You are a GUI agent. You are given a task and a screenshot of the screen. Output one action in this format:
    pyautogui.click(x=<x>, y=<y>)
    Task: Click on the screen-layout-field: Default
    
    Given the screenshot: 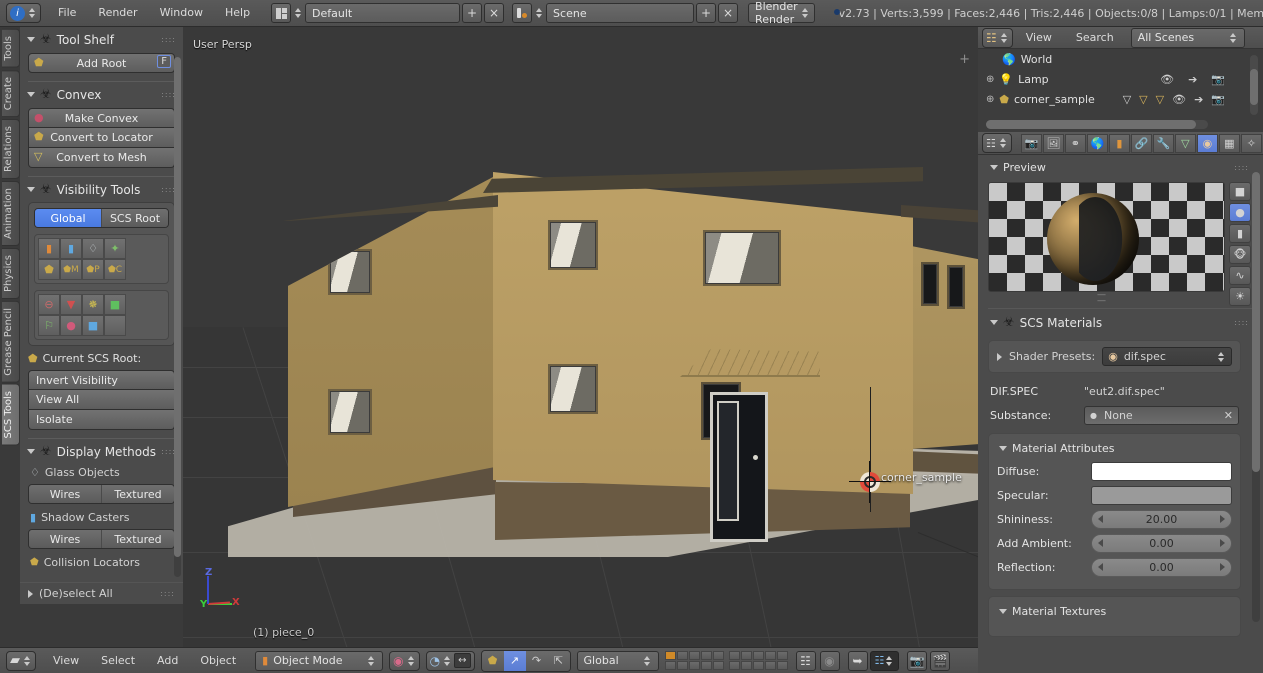 What is the action you would take?
    pyautogui.click(x=383, y=13)
    